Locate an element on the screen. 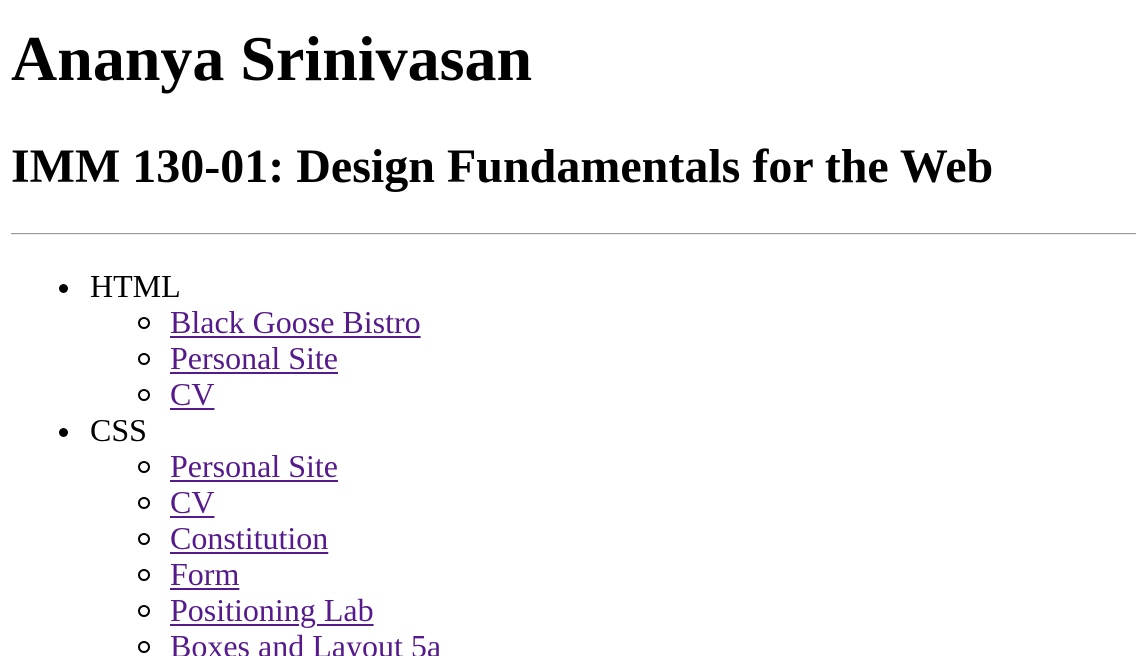  list-item: Form is located at coordinates (220, 574).